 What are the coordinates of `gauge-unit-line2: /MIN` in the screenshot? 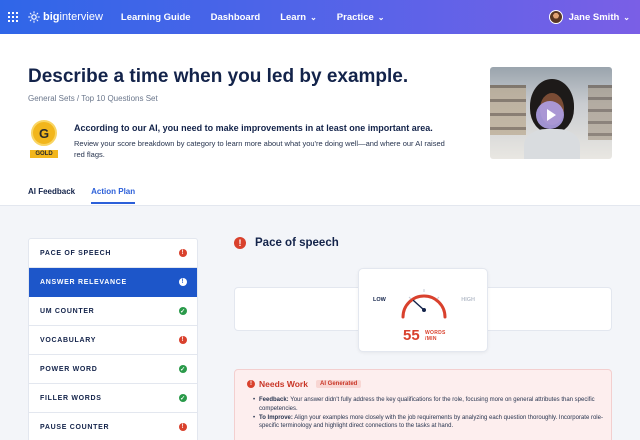 It's located at (431, 339).